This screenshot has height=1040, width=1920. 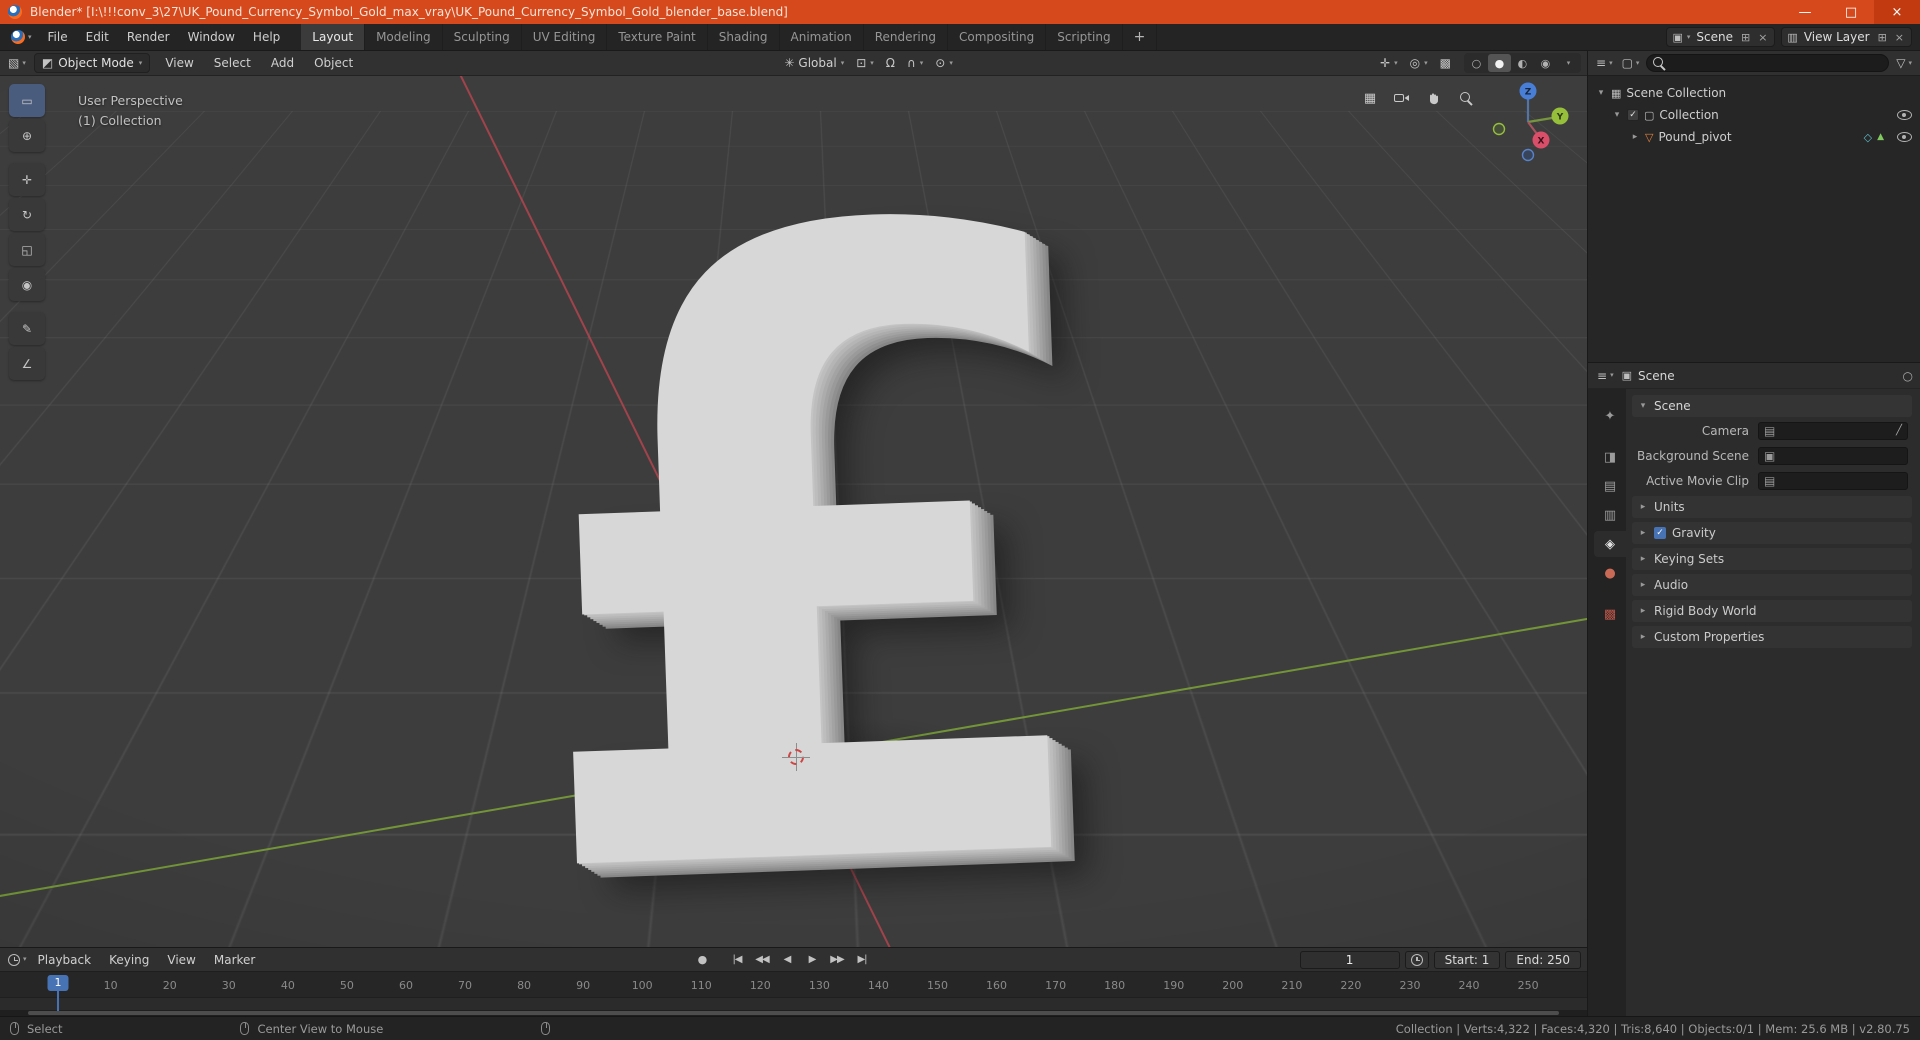 What do you see at coordinates (1610, 614) in the screenshot?
I see `tab-texture-properties: ▩` at bounding box center [1610, 614].